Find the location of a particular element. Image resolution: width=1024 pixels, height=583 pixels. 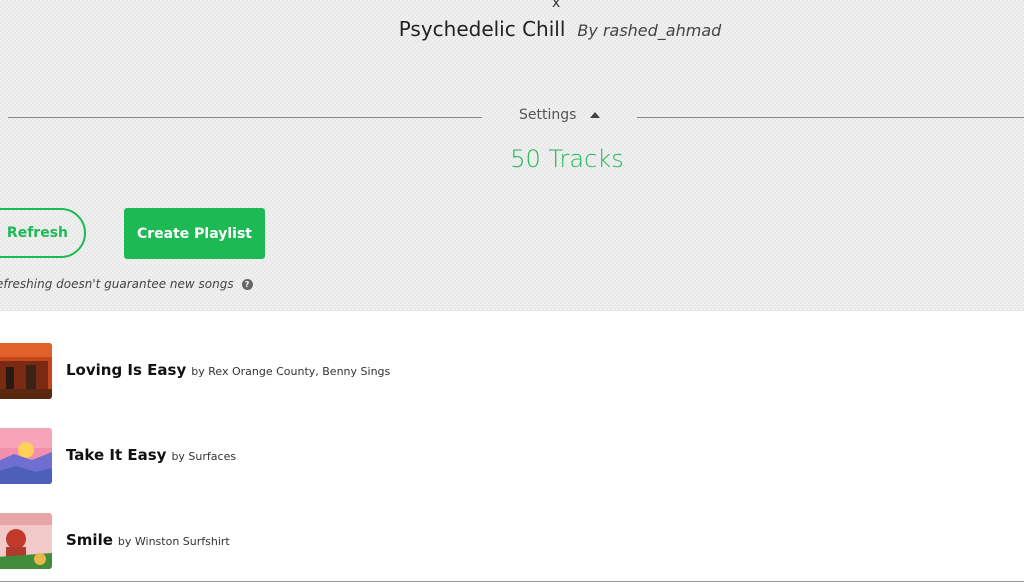

help-icon: ? is located at coordinates (247, 284).